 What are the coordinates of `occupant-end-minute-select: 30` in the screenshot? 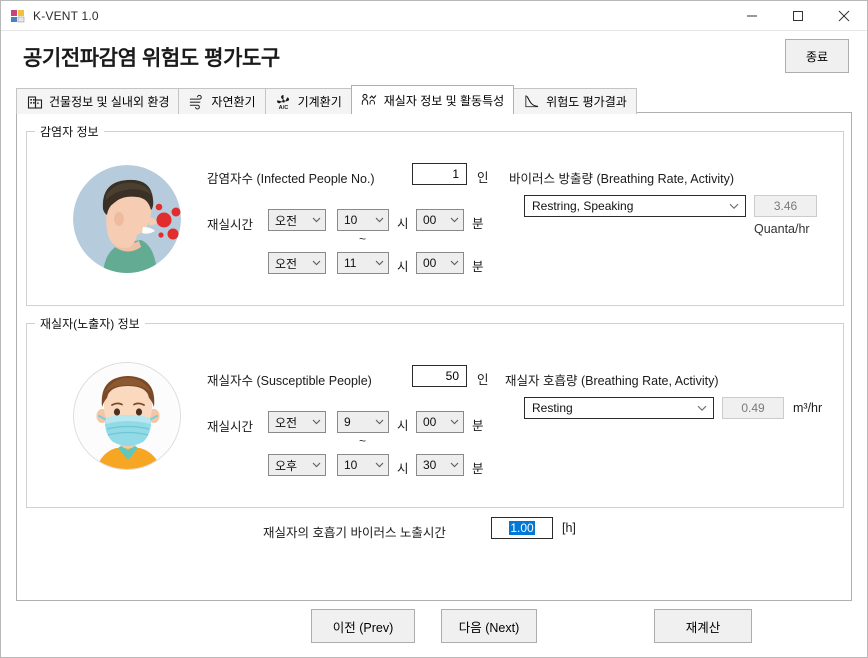 It's located at (440, 465).